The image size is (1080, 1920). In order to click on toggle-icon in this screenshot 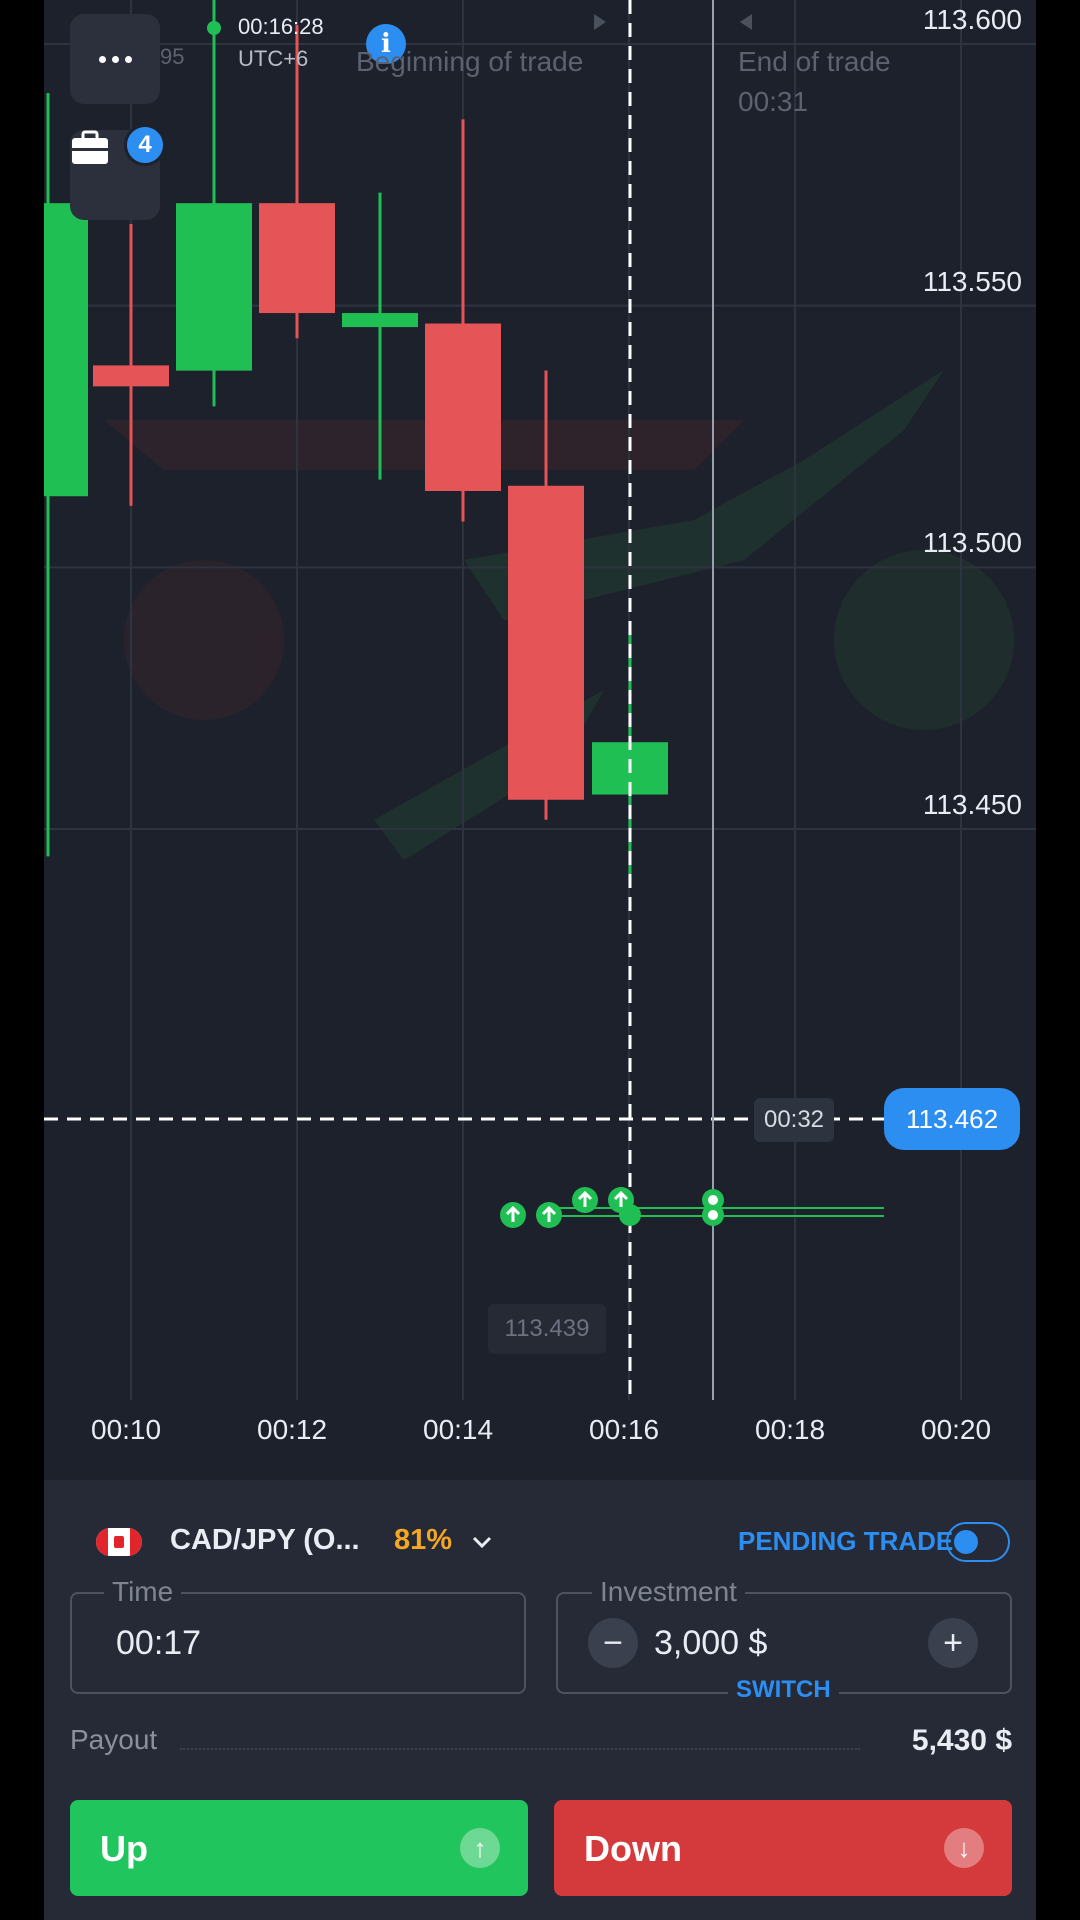, I will do `click(966, 1542)`.